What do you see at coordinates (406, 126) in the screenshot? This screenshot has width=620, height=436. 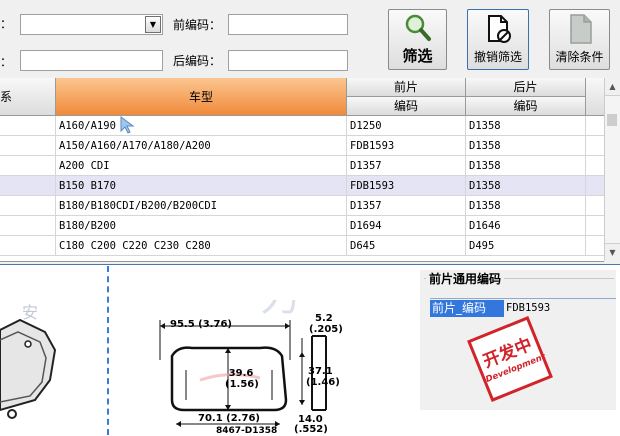 I see `cell-front: D1250` at bounding box center [406, 126].